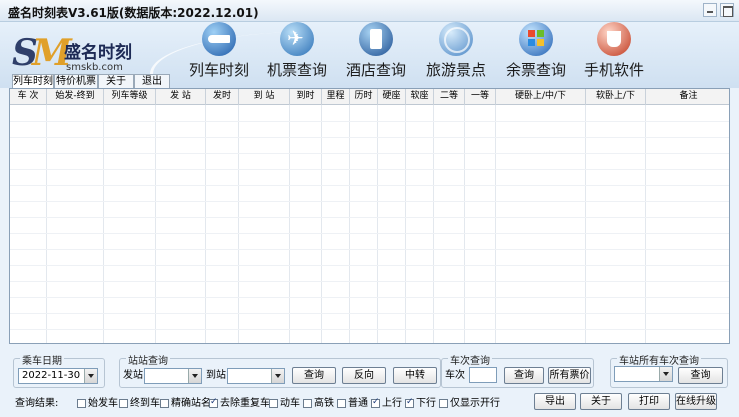 This screenshot has height=417, width=739. What do you see at coordinates (103, 403) in the screenshot?
I see `filter-origin-label: 始发车` at bounding box center [103, 403].